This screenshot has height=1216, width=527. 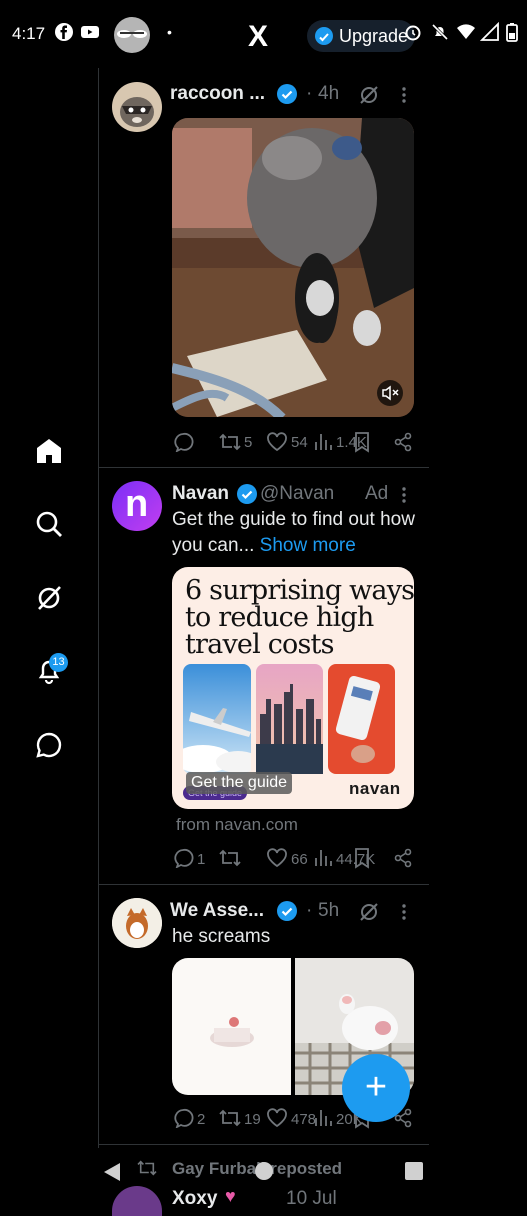 I want to click on mute-toggle-button, so click(x=390, y=393).